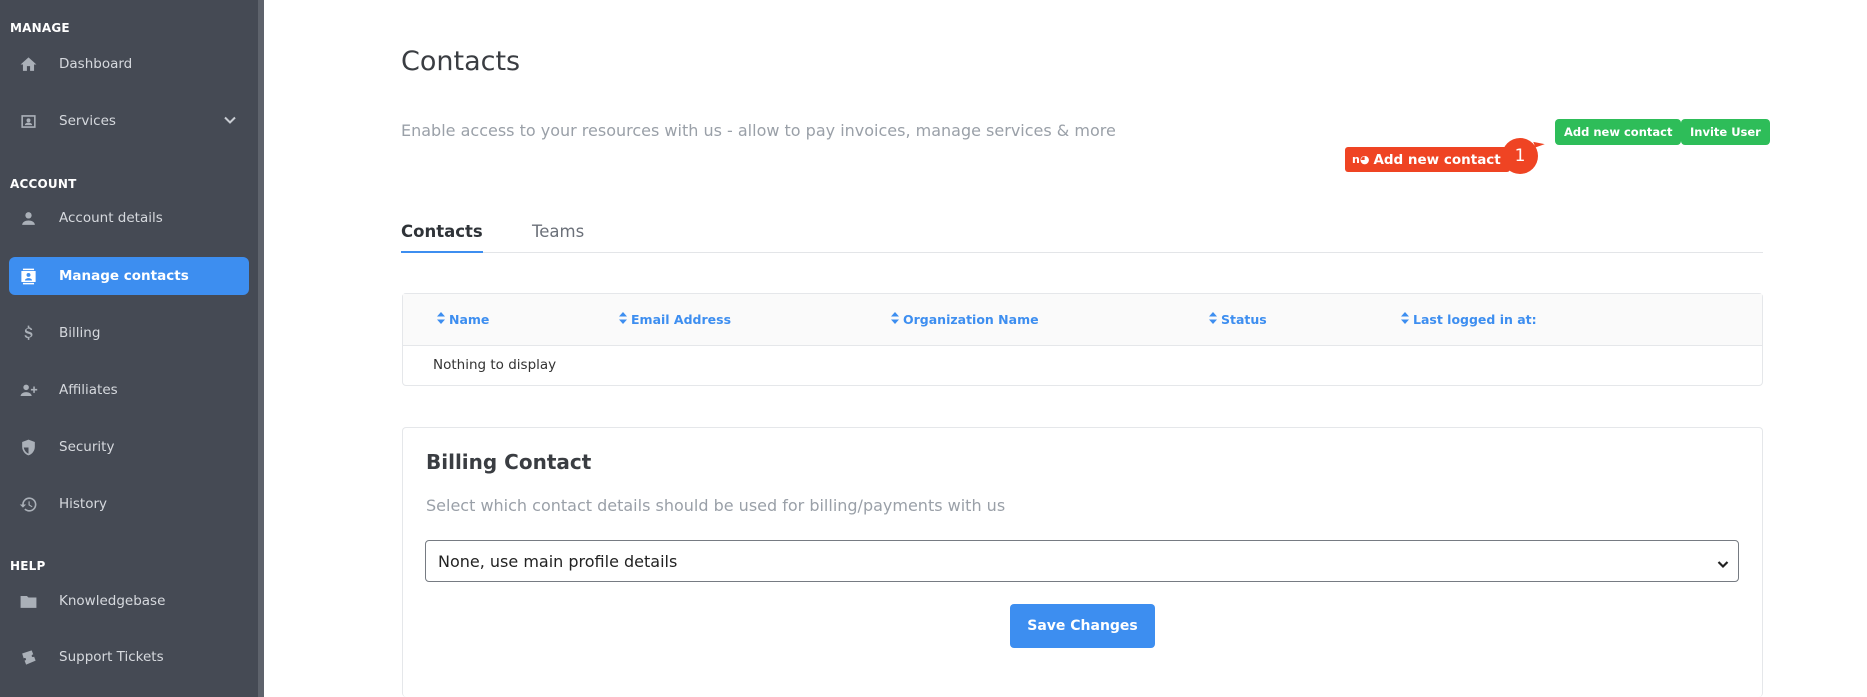 The width and height of the screenshot is (1867, 697). I want to click on billing-contact-title: Billing Contact, so click(509, 462).